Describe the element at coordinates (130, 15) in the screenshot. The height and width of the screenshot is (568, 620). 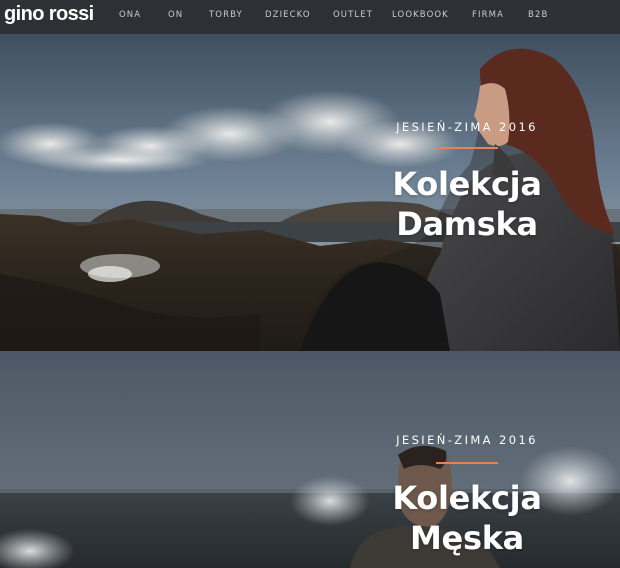
I see `nav-item-ona: ONA` at that location.